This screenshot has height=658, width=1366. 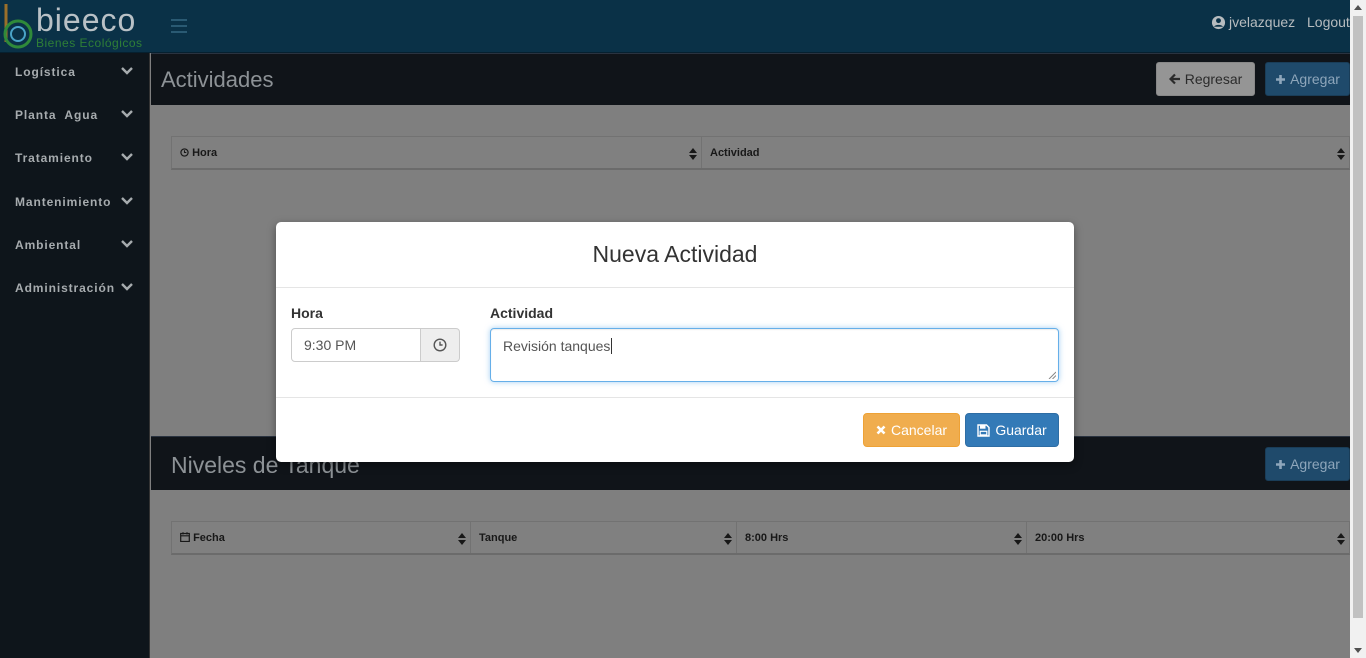 What do you see at coordinates (1205, 79) in the screenshot?
I see `back-button: Regresar` at bounding box center [1205, 79].